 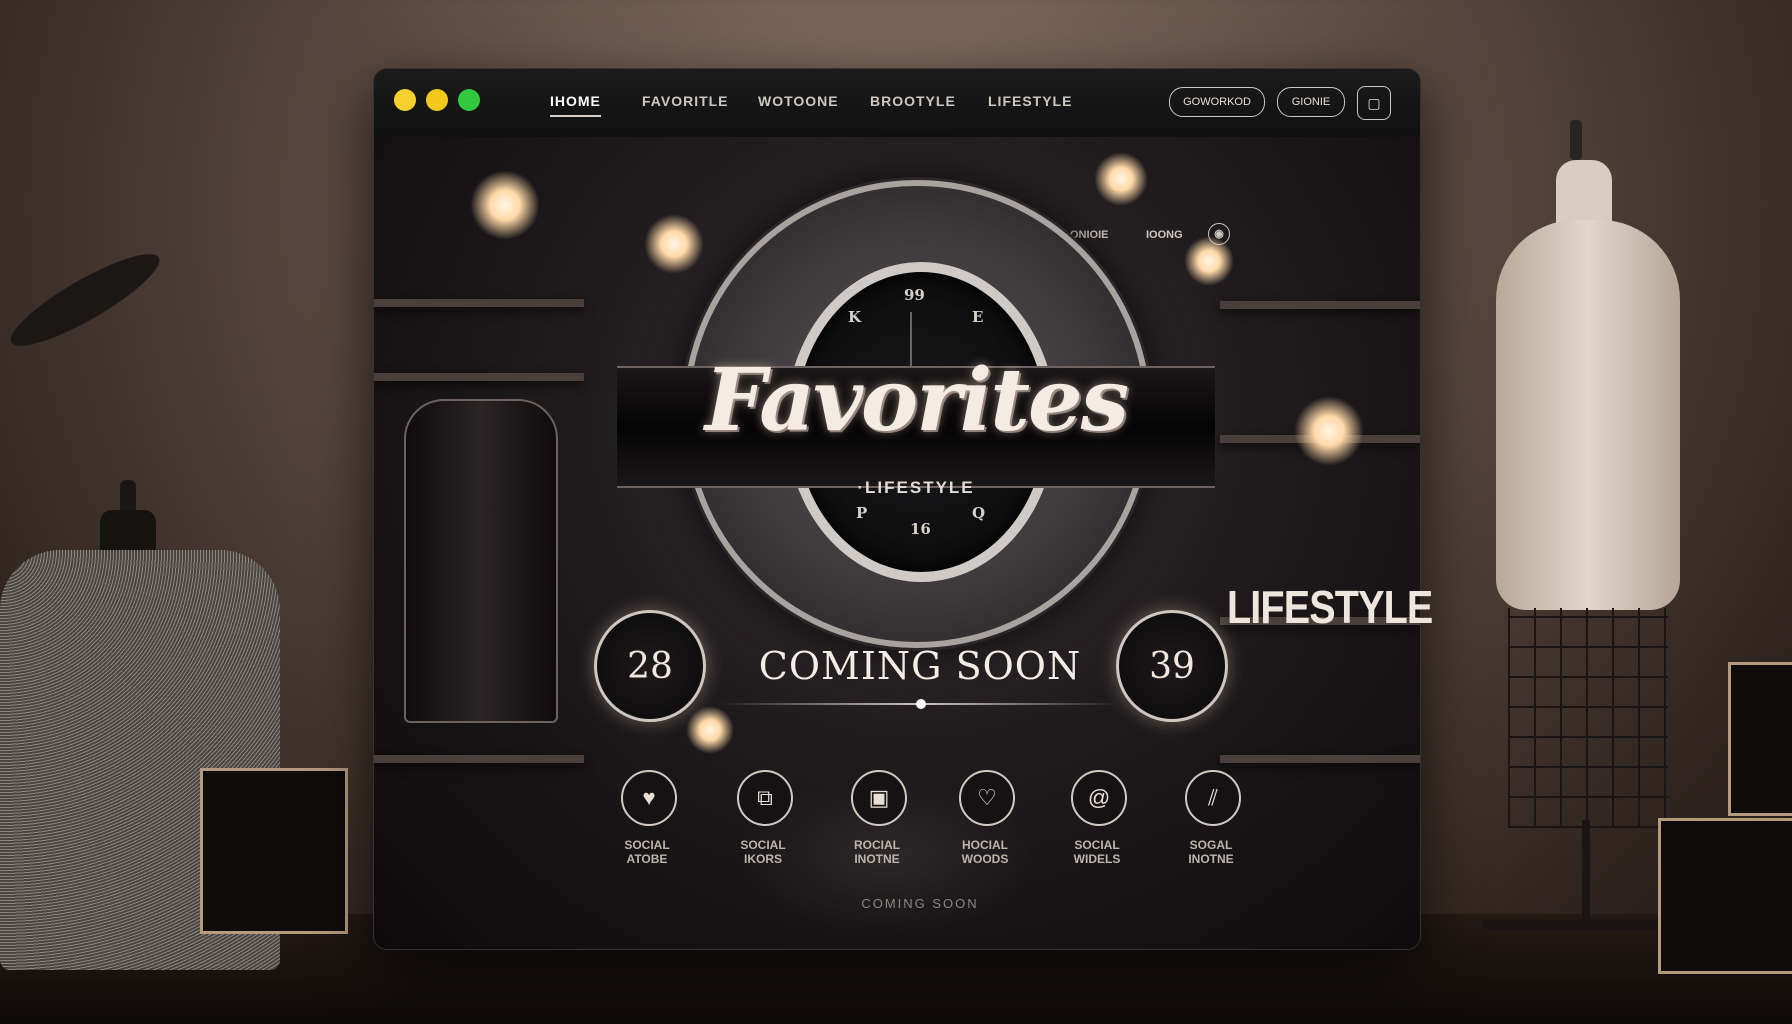 What do you see at coordinates (798, 101) in the screenshot?
I see `nav-item-3: WOTOONE` at bounding box center [798, 101].